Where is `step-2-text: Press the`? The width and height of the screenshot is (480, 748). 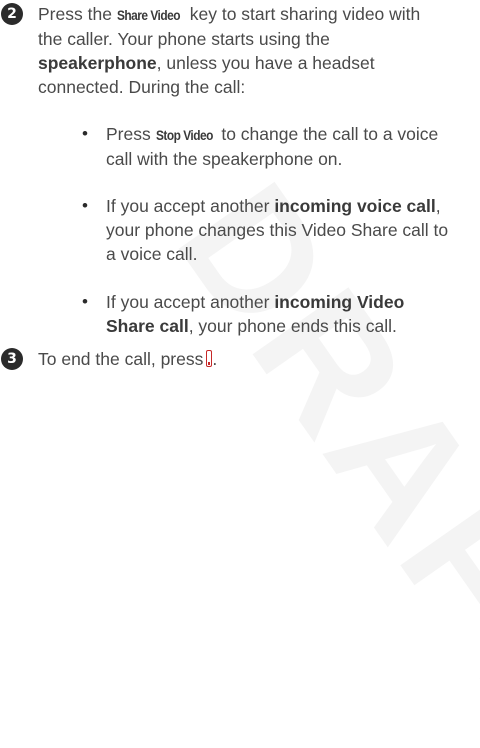
step-2-text: Press the is located at coordinates (77, 14).